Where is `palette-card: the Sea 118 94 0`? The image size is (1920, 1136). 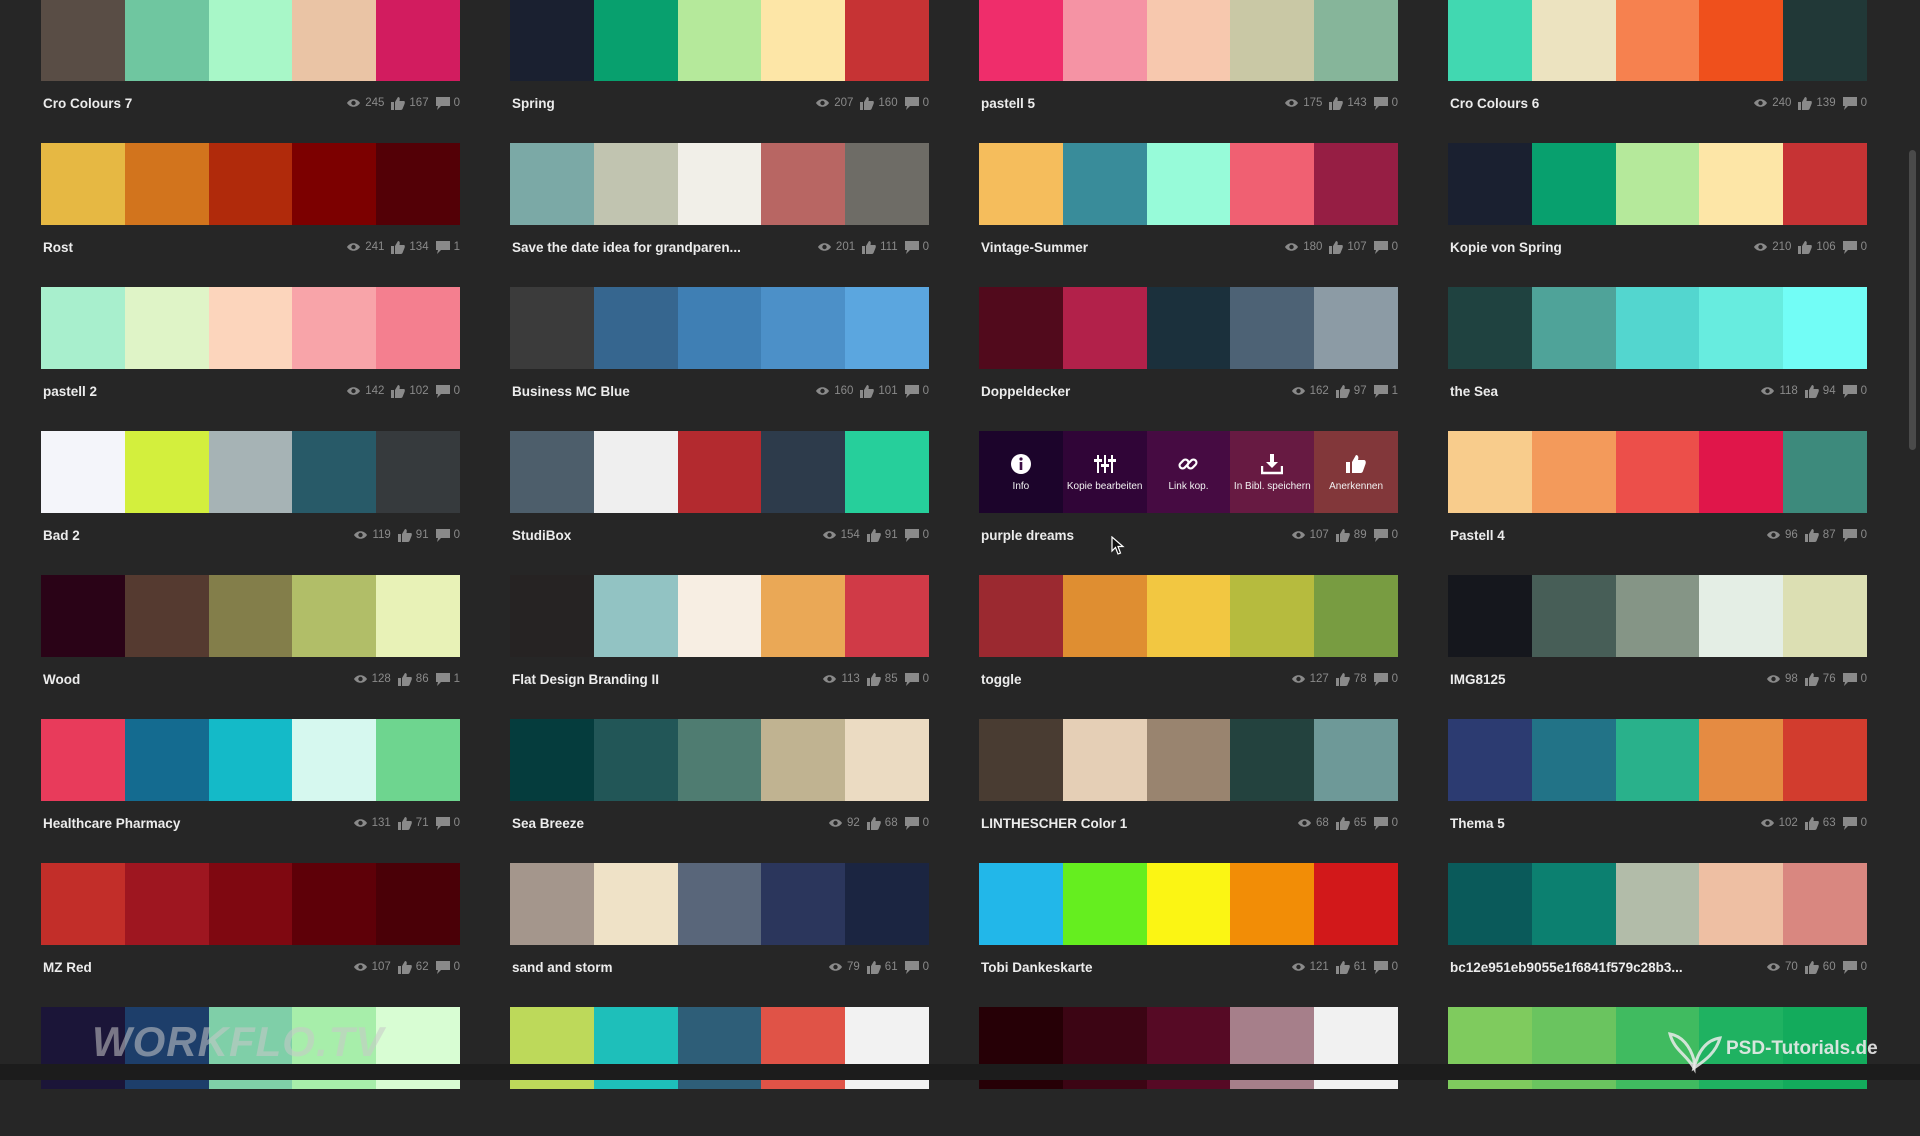 palette-card: the Sea 118 94 0 is located at coordinates (1657, 351).